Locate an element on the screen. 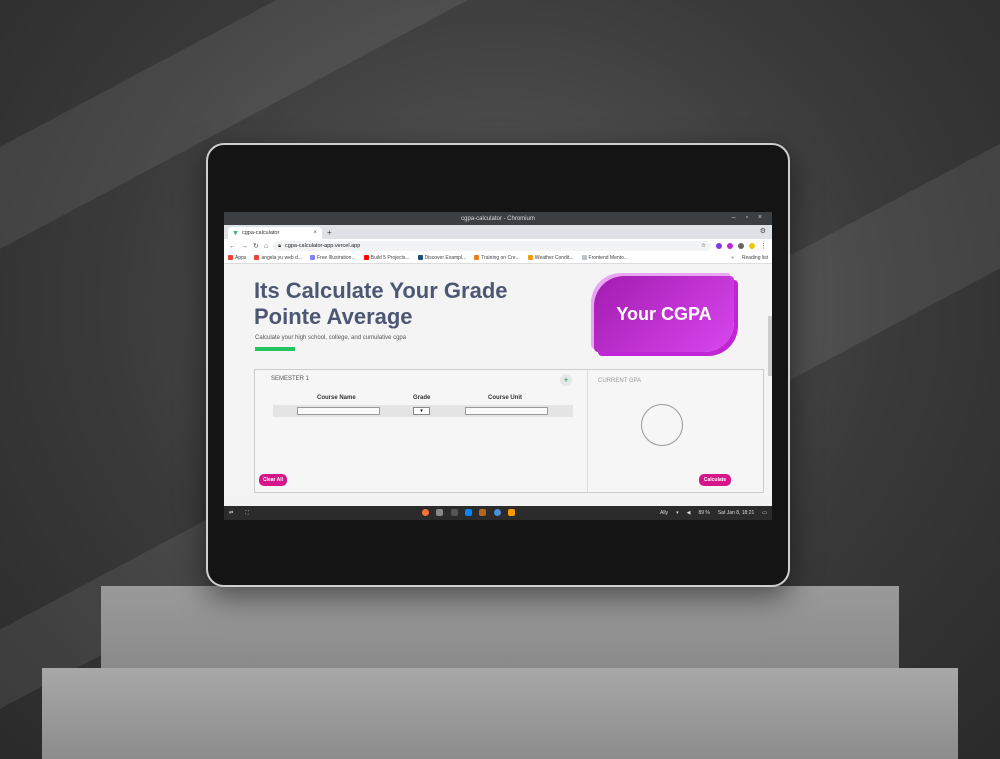 The image size is (1000, 759). system-menu-icon: ⇄ is located at coordinates (231, 513).